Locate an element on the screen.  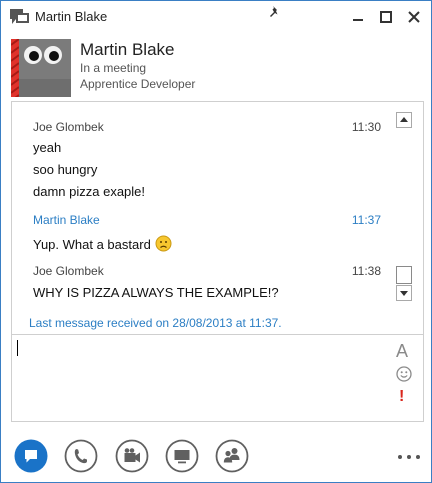
phone-button is located at coordinates (81, 456).